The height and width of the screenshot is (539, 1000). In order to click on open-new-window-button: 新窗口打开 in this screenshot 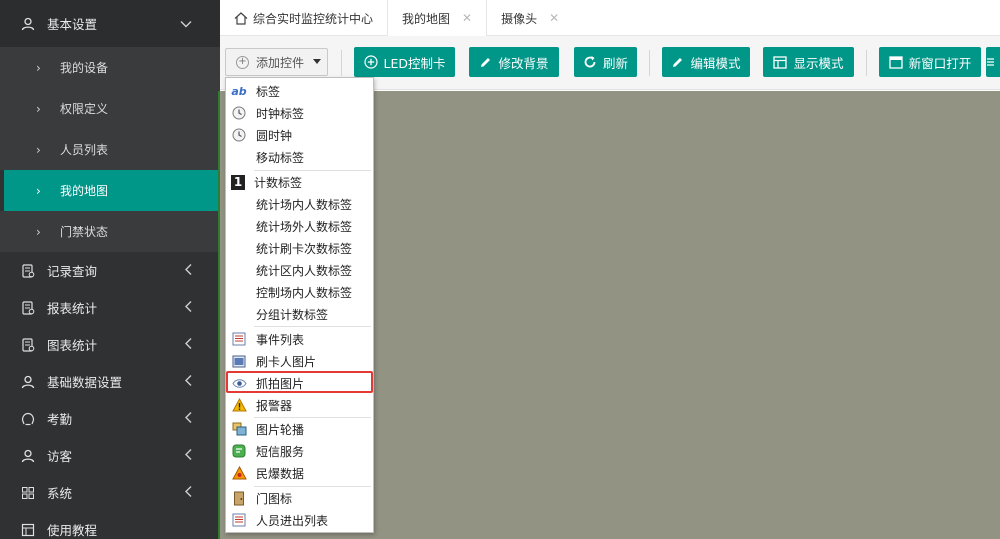, I will do `click(930, 62)`.